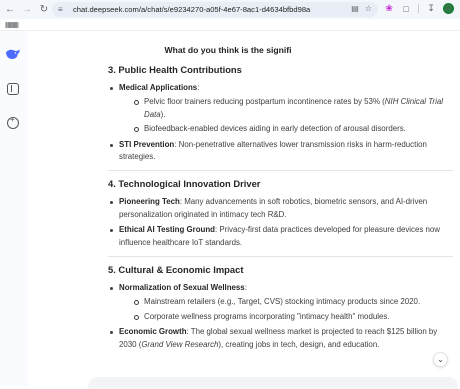  Describe the element at coordinates (153, 332) in the screenshot. I see `item-label: Economic Growth` at that location.